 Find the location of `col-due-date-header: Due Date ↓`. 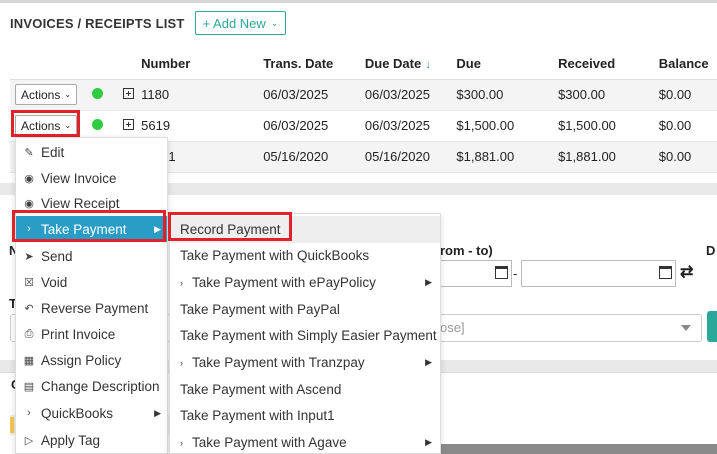

col-due-date-header: Due Date ↓ is located at coordinates (410, 64).